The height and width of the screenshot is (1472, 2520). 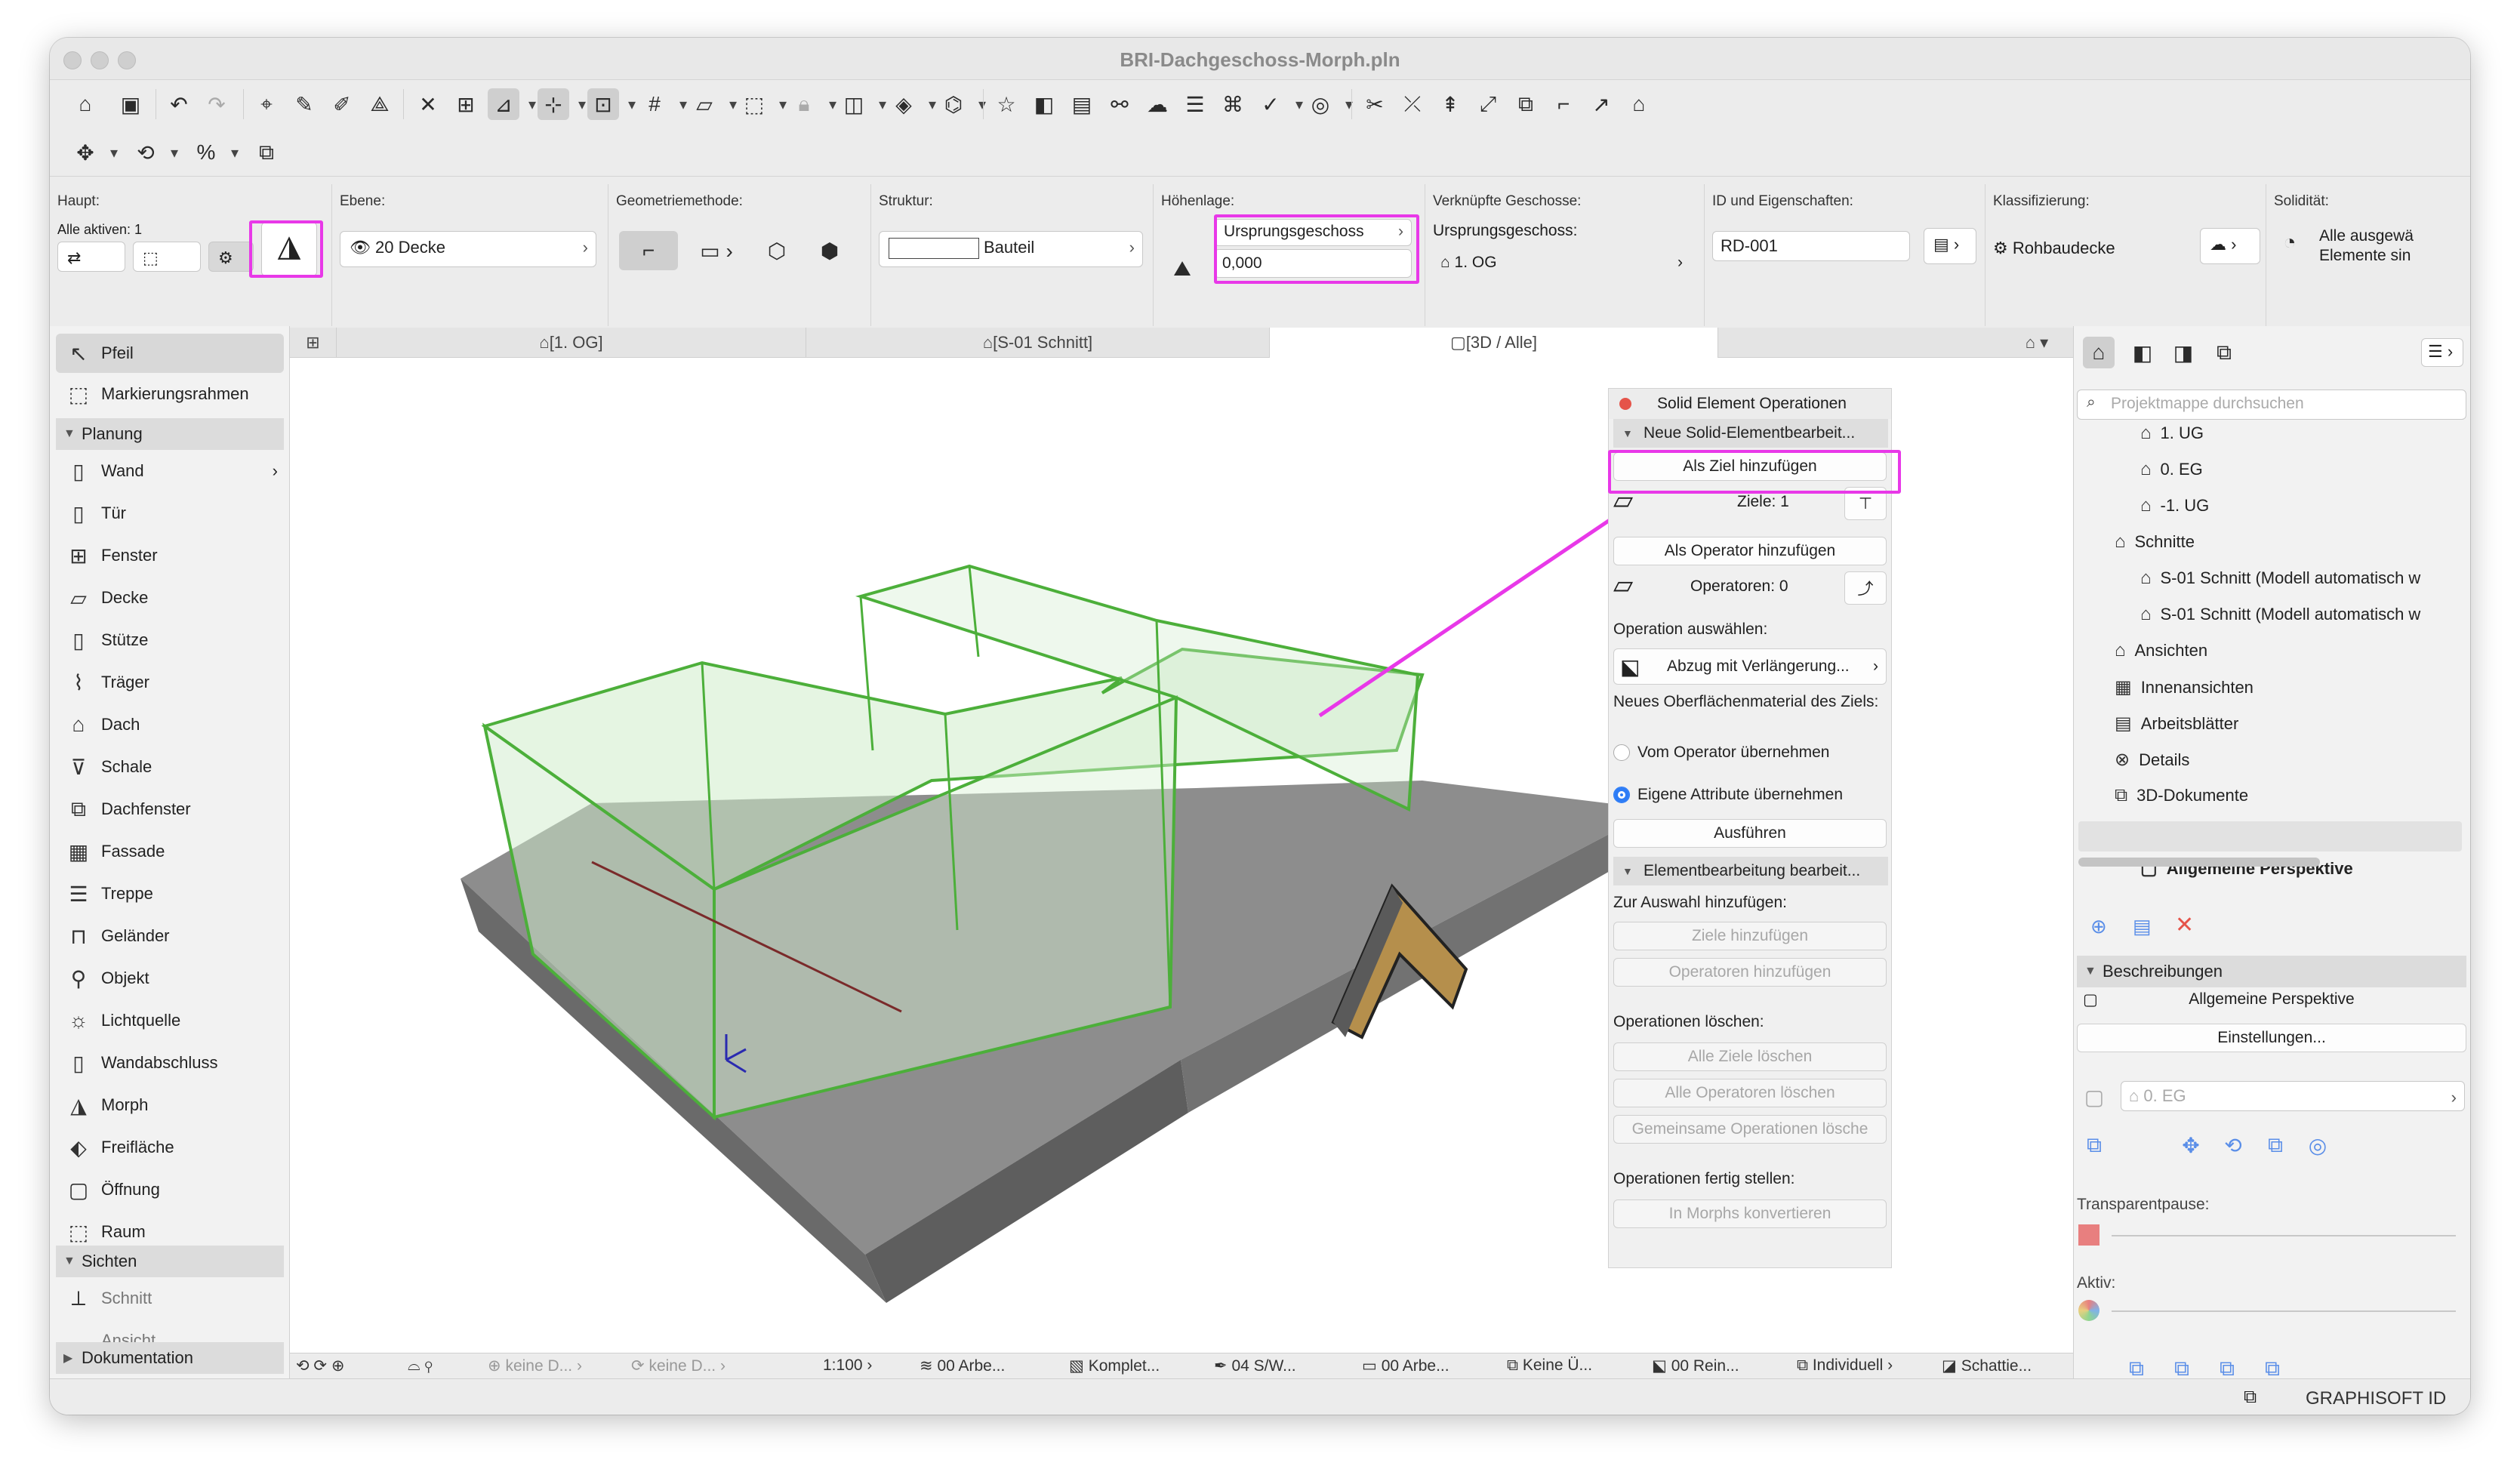 I want to click on nav-item-0: ⌂ 1. UG, so click(x=2298, y=433).